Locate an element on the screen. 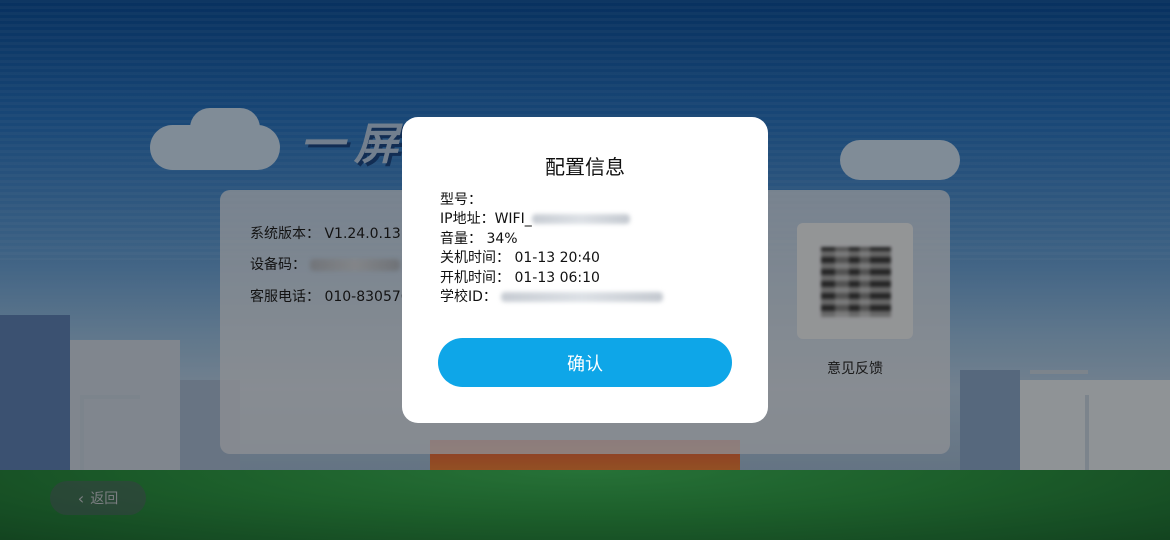  model-row: 型号： is located at coordinates (551, 200).